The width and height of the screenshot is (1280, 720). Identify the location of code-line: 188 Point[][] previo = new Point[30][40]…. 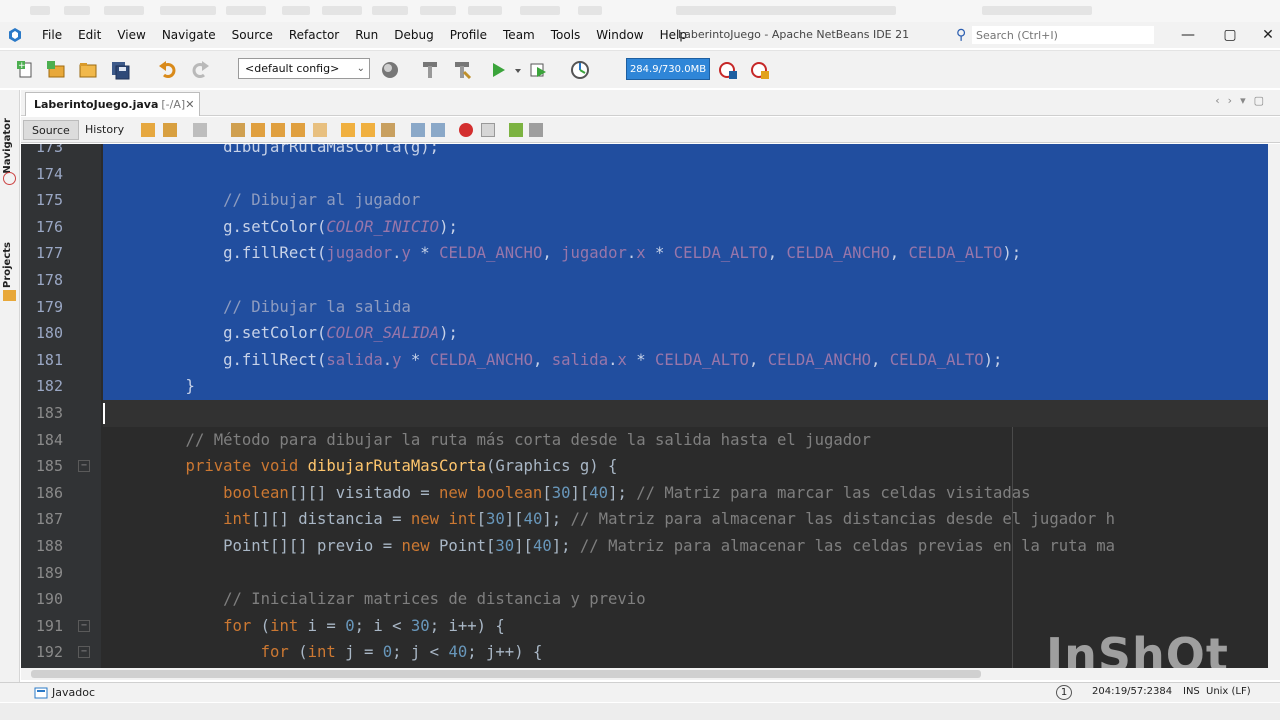
(644, 546).